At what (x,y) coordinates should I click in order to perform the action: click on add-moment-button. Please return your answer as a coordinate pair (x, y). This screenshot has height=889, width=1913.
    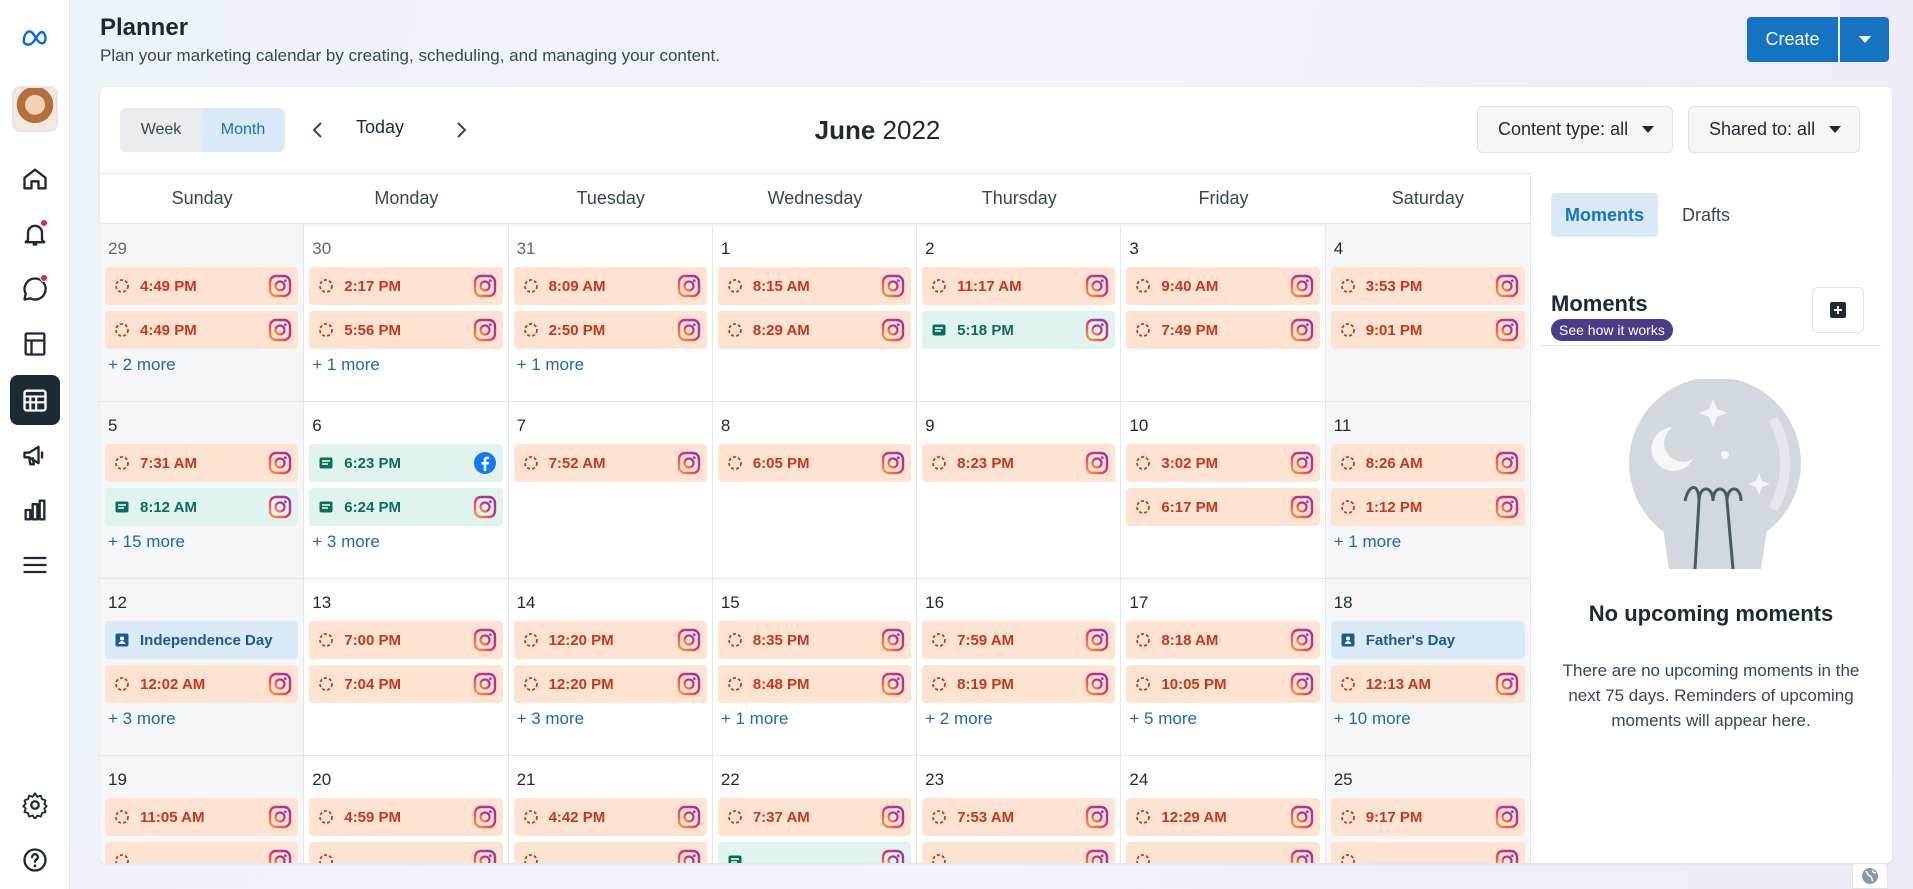
    Looking at the image, I should click on (1838, 310).